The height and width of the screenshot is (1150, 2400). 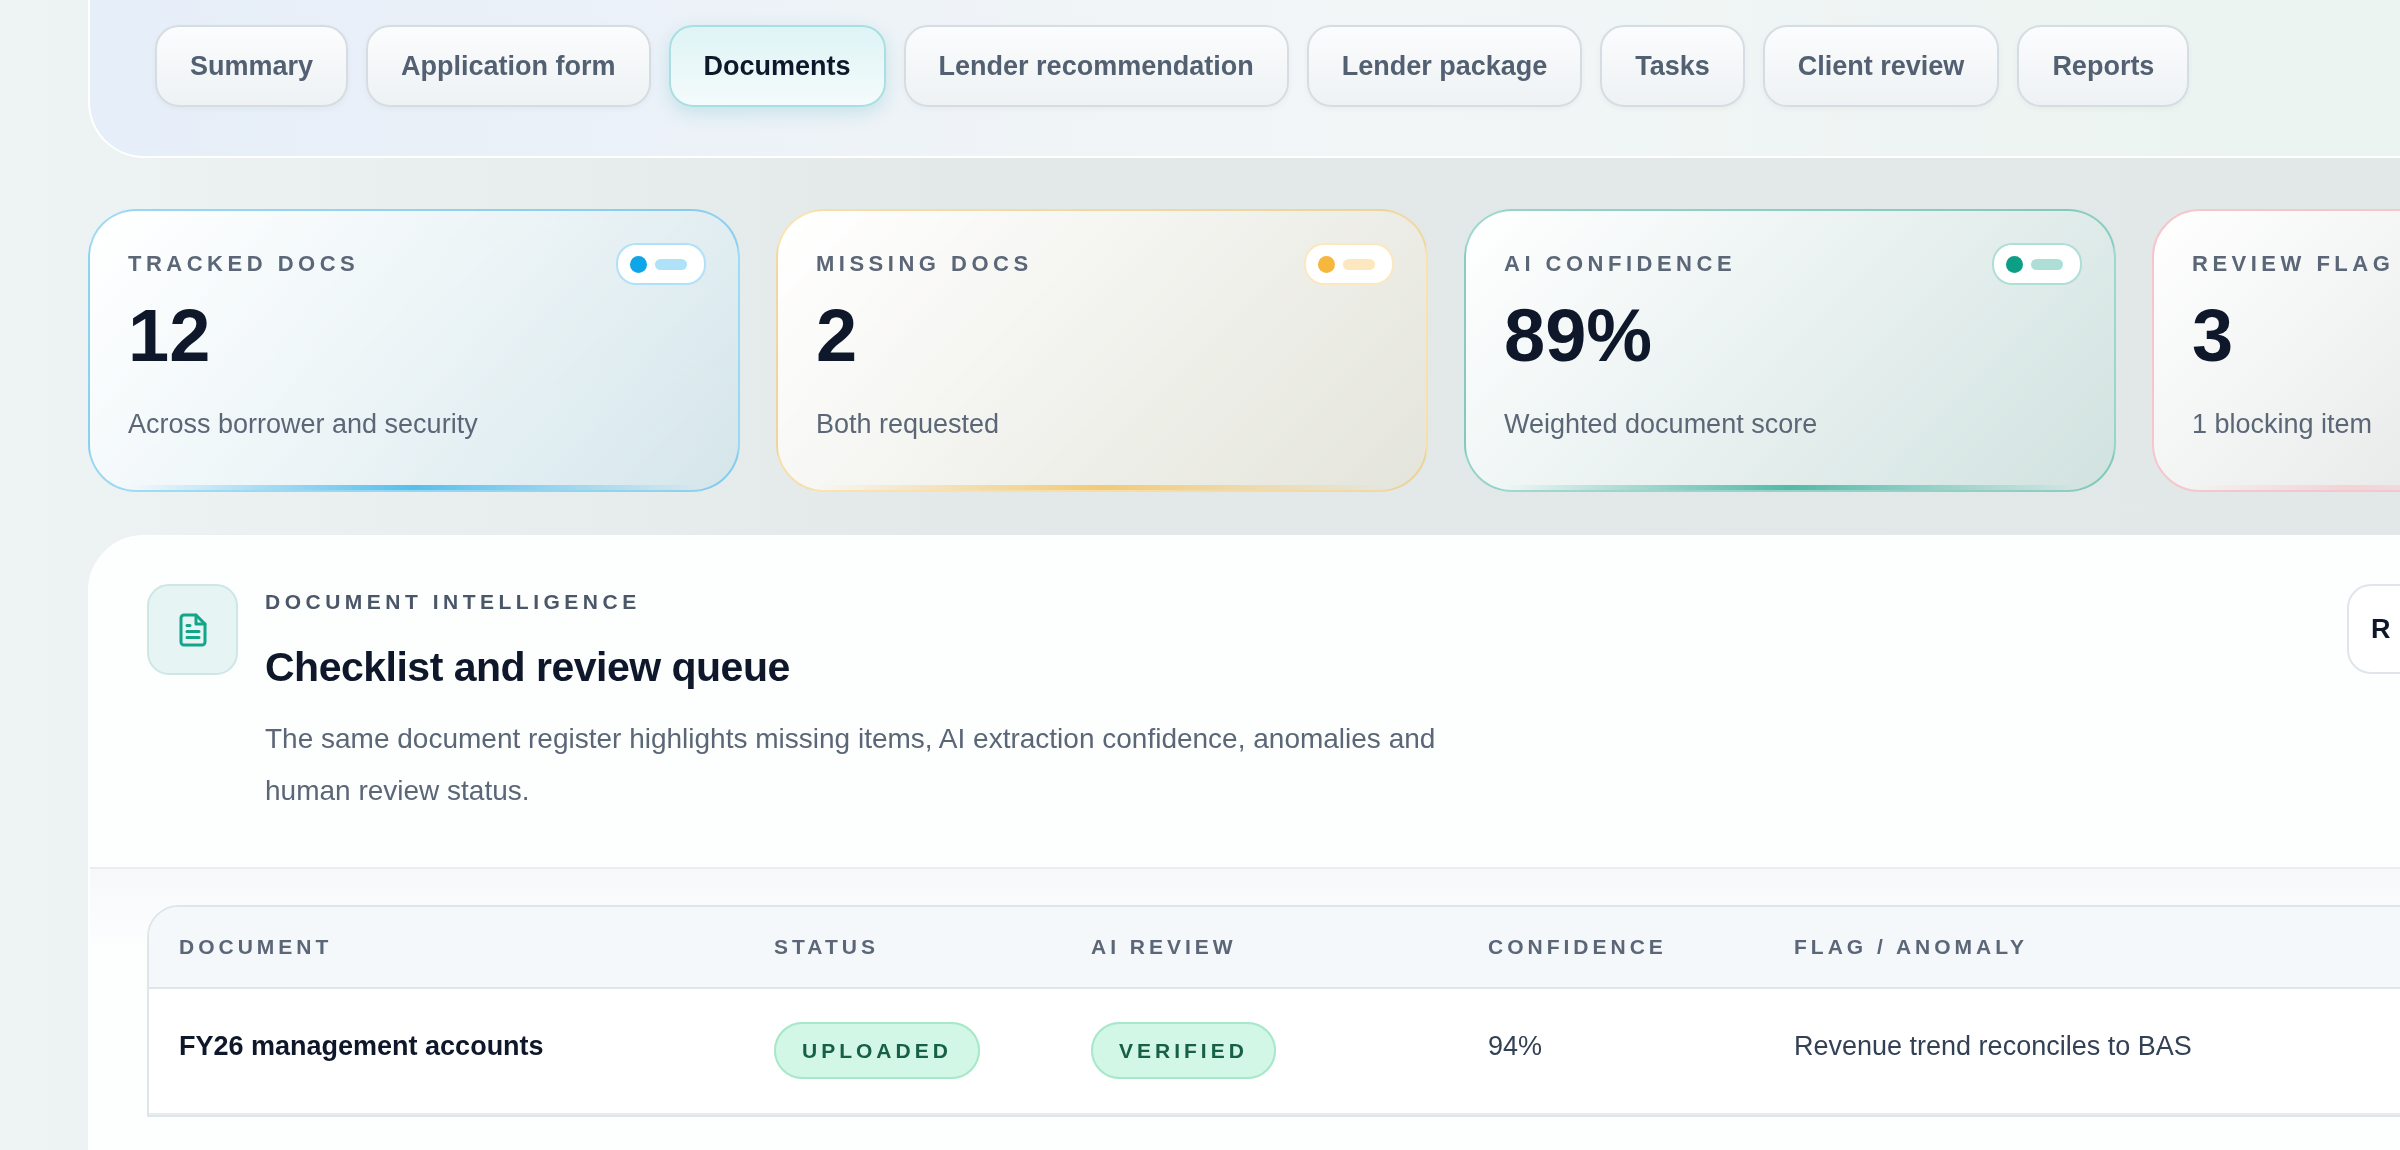 I want to click on tab: Lender package, so click(x=1444, y=66).